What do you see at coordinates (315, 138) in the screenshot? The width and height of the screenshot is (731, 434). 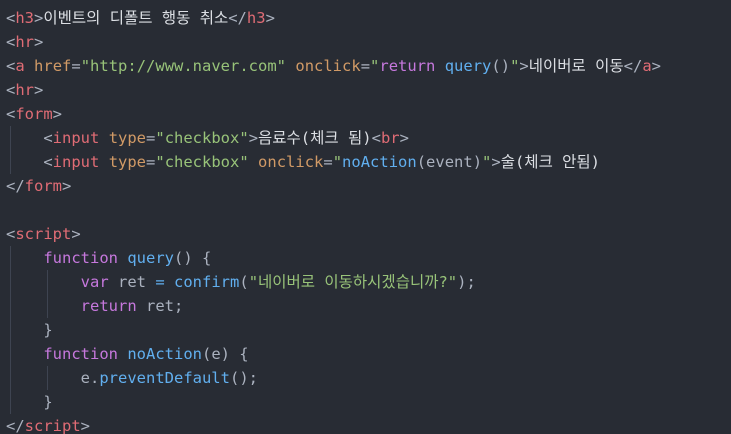 I see `code-token: 음료수(체크 됨)` at bounding box center [315, 138].